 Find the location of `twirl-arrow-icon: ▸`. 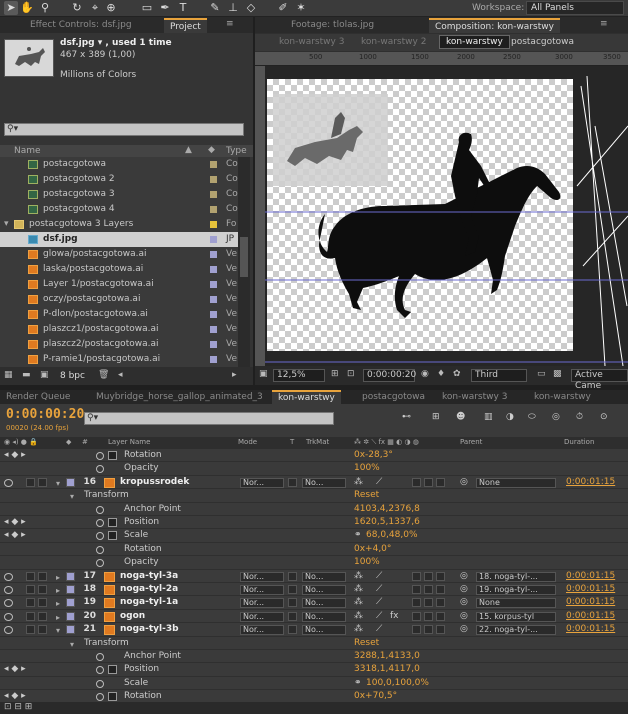

twirl-arrow-icon: ▸ is located at coordinates (58, 617).